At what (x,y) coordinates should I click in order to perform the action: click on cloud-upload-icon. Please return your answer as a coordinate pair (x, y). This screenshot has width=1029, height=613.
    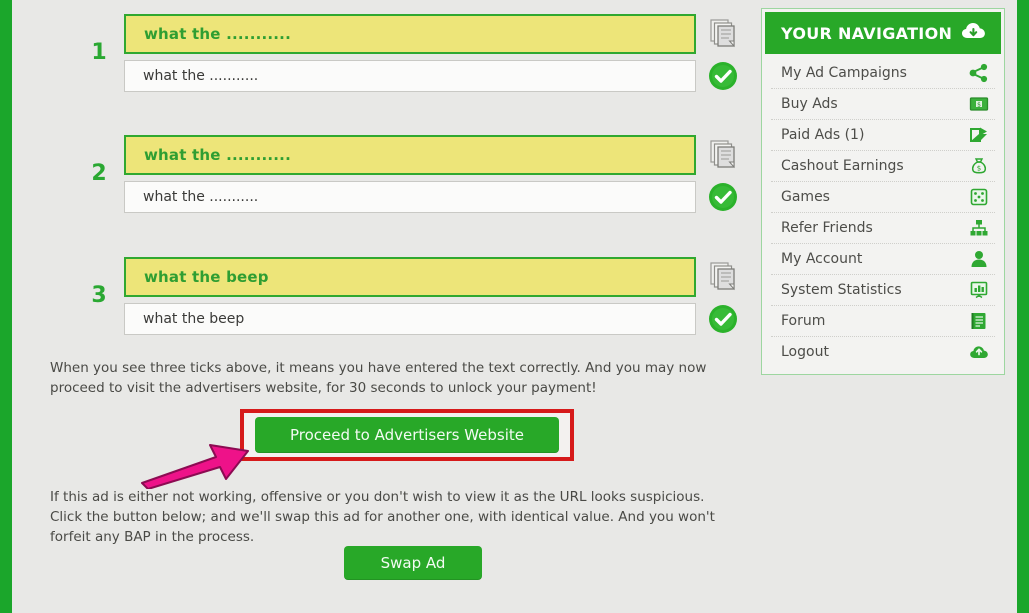
    Looking at the image, I should click on (979, 352).